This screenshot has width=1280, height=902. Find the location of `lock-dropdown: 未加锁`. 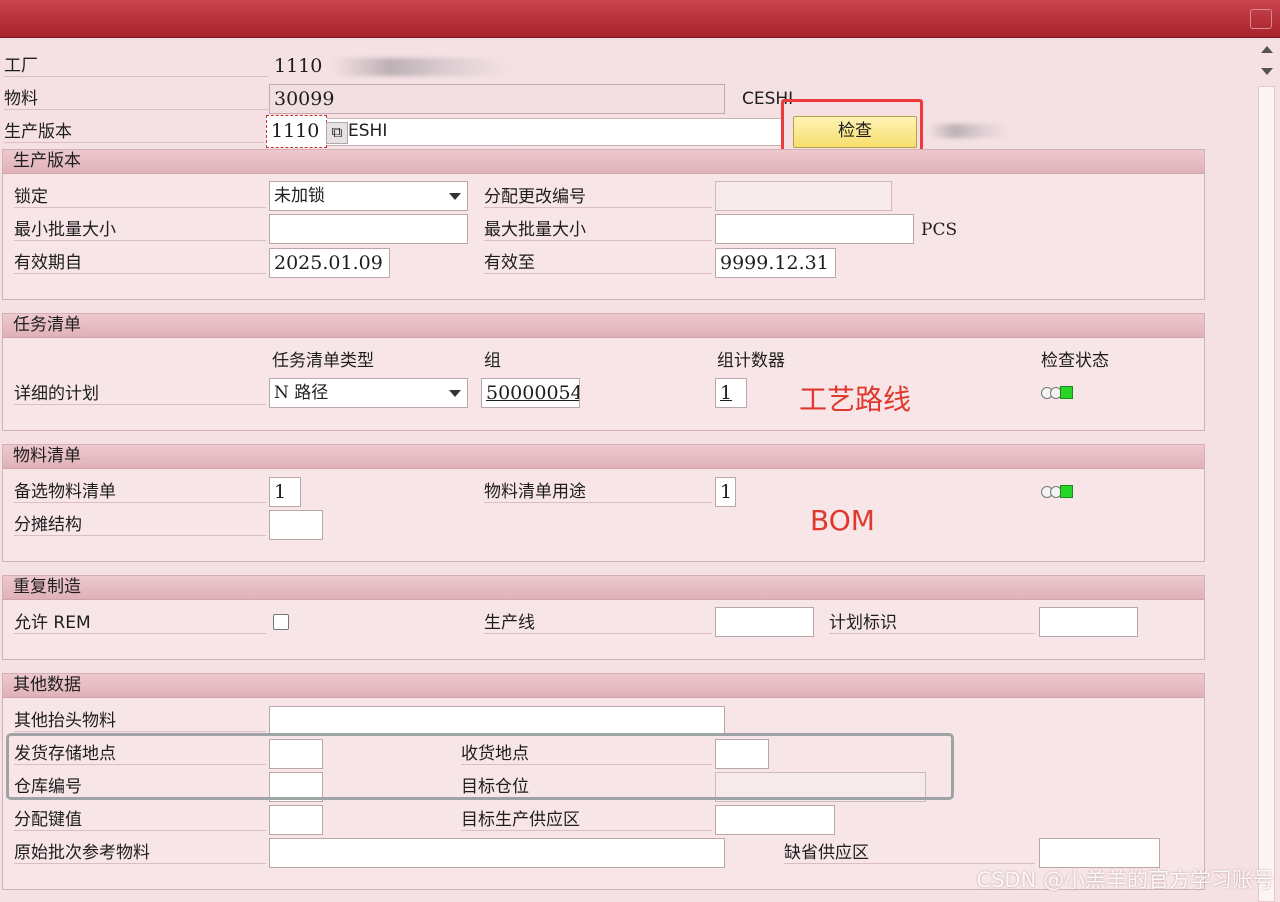

lock-dropdown: 未加锁 is located at coordinates (368, 196).